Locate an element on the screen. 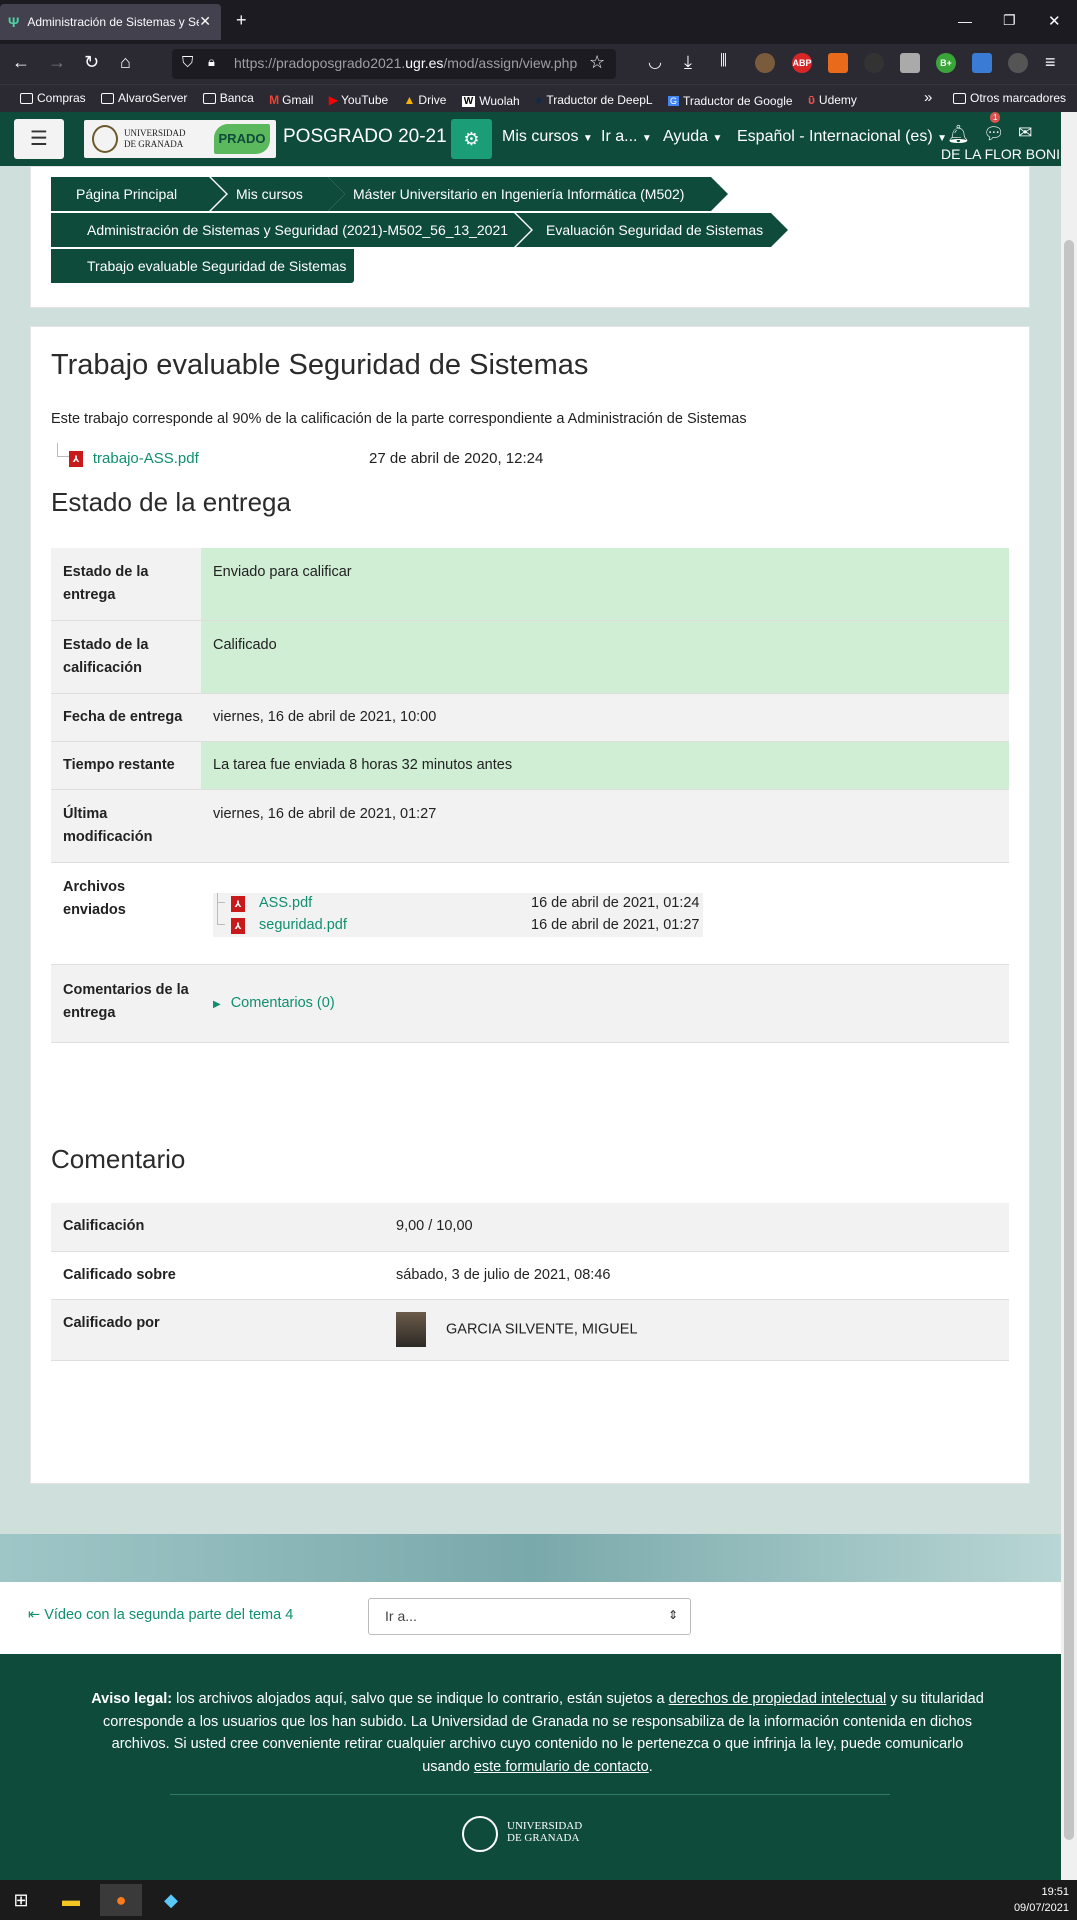 The height and width of the screenshot is (1920, 1077). scrollbar-thumb is located at coordinates (1069, 1040).